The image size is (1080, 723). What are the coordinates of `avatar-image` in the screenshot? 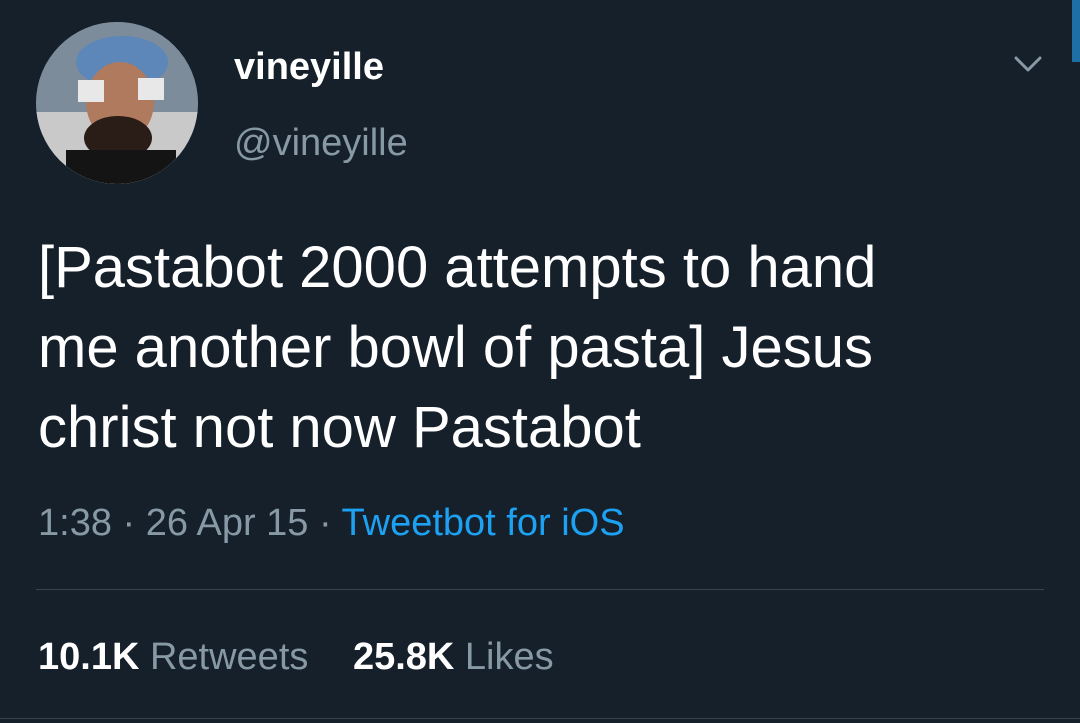 It's located at (117, 103).